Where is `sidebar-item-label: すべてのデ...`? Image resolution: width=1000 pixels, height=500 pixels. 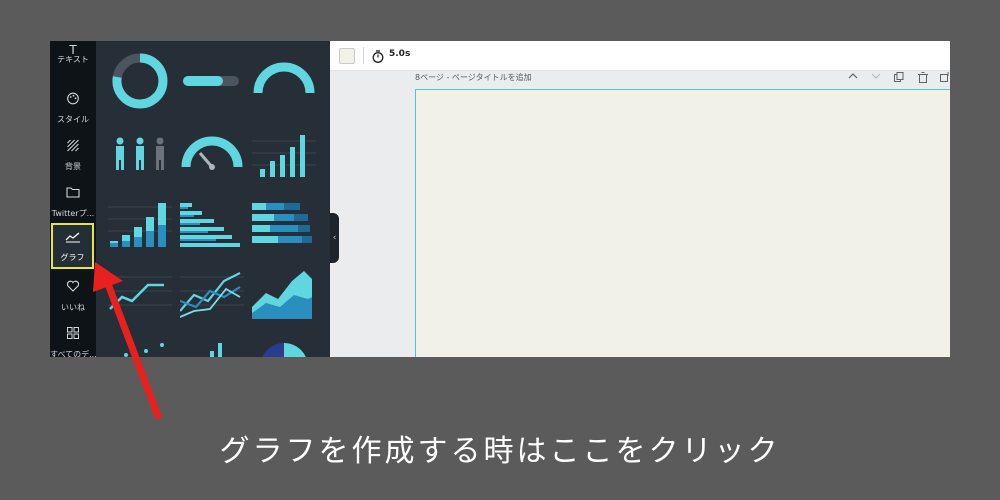
sidebar-item-label: すべてのデ... is located at coordinates (73, 353).